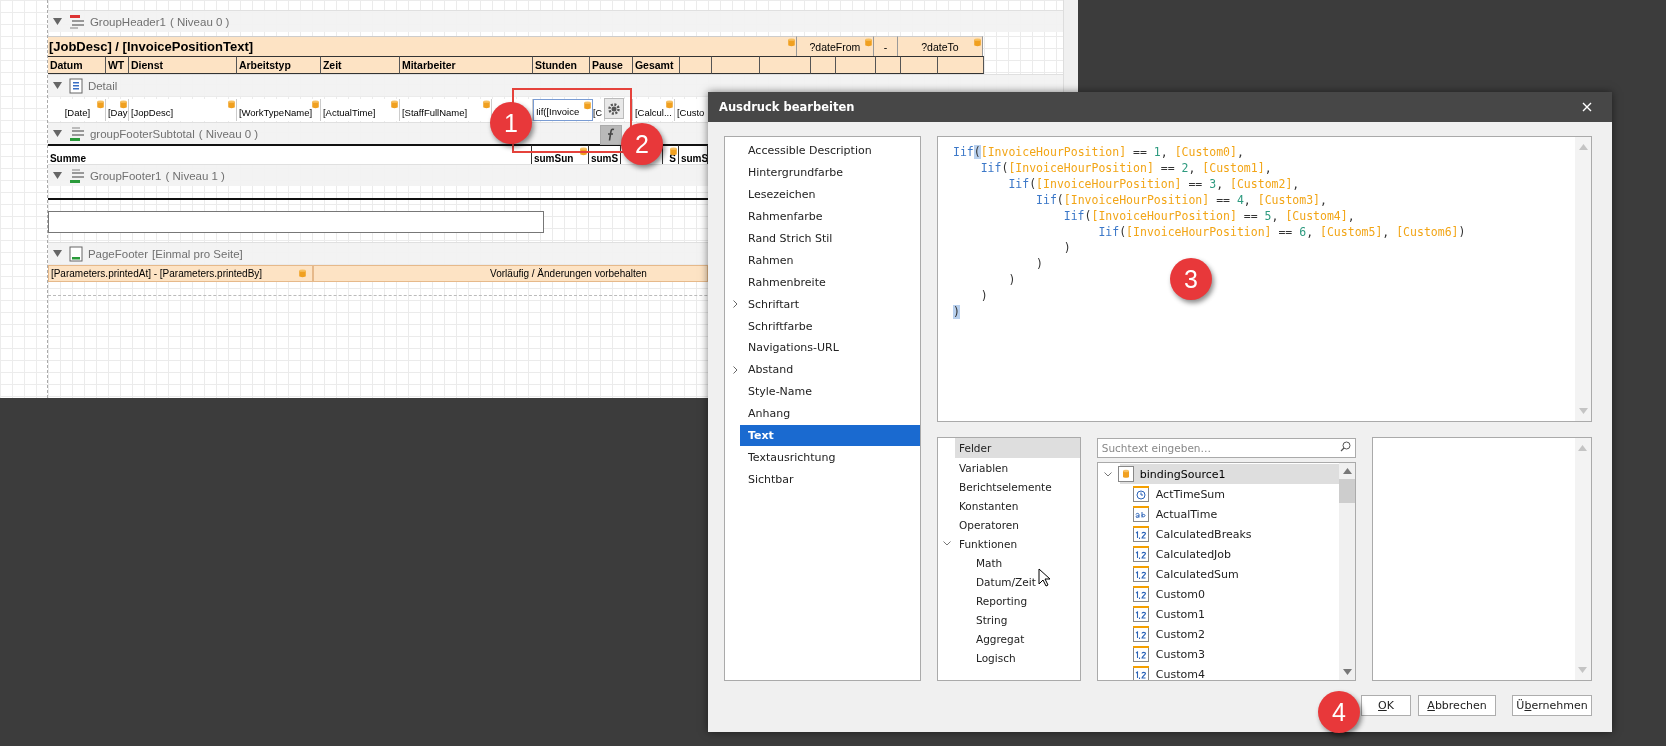 Image resolution: width=1666 pixels, height=746 pixels. Describe the element at coordinates (127, 21) in the screenshot. I see `band-label: GroupHeader1` at that location.